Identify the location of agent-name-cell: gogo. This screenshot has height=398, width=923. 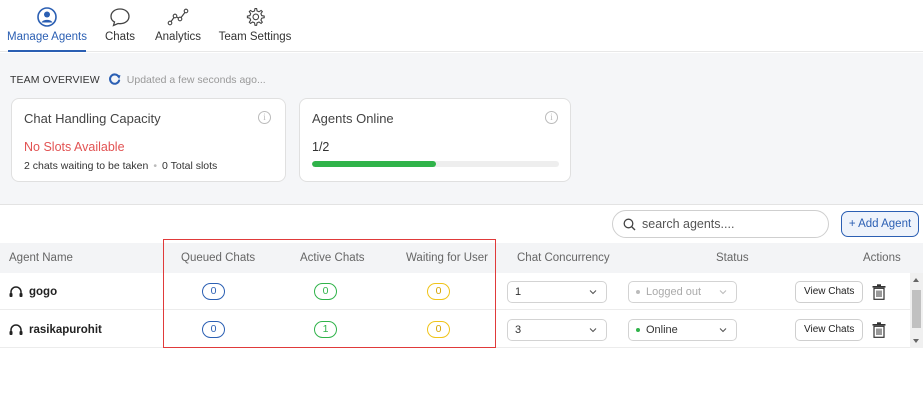
(33, 291).